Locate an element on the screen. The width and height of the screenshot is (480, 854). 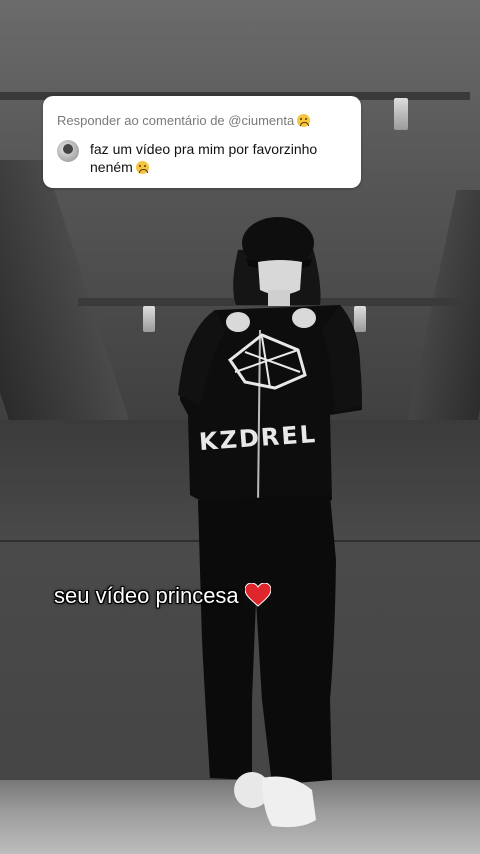
reply-title: Responder ao comentário de @ciumenta is located at coordinates (184, 120).